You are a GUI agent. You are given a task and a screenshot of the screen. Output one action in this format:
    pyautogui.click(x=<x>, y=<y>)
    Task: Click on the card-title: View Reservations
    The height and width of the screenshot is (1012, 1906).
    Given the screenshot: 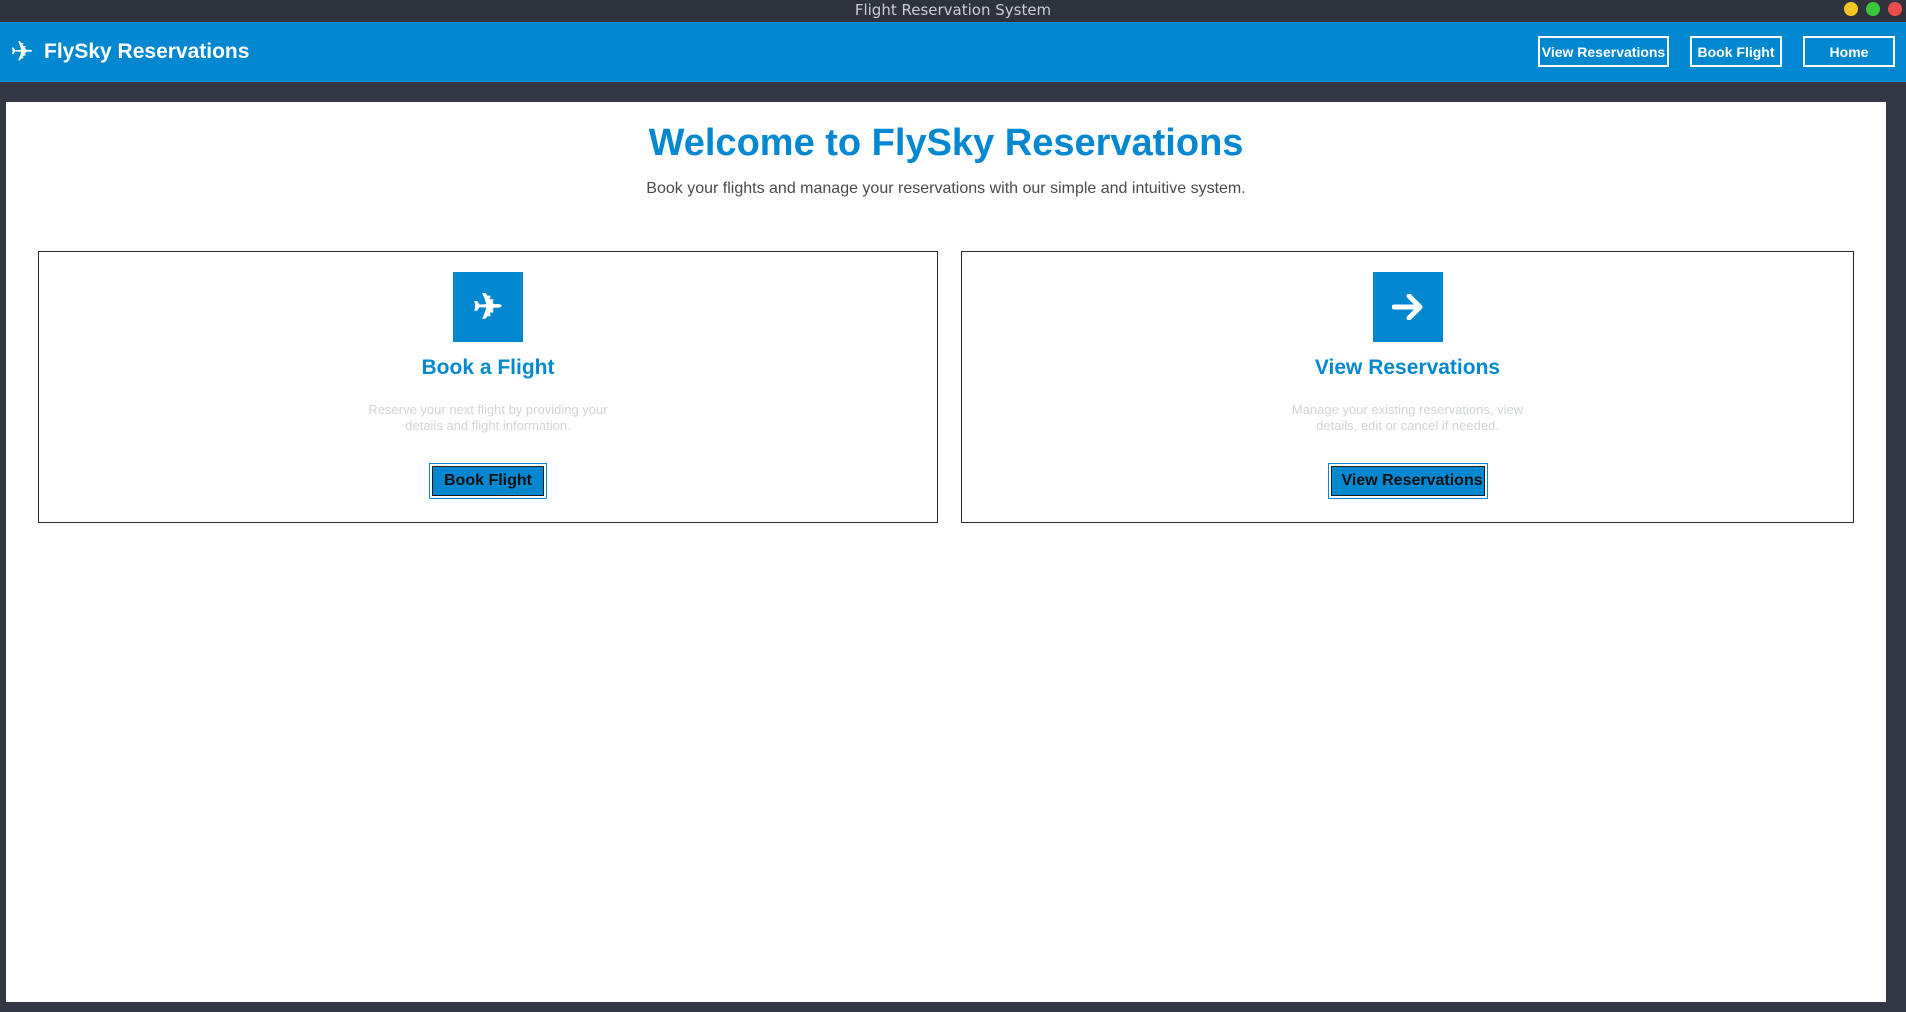 What is the action you would take?
    pyautogui.click(x=1407, y=367)
    